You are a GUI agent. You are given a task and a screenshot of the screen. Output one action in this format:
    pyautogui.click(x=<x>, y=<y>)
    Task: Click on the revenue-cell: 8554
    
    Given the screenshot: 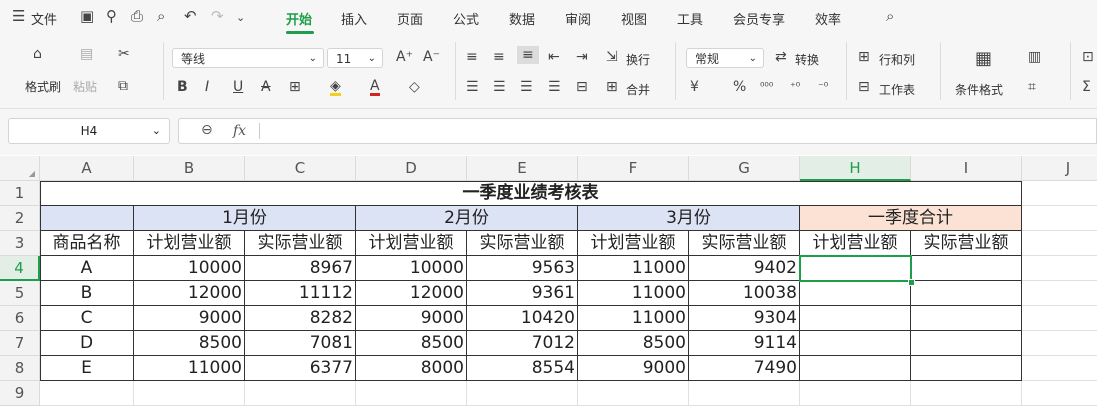 What is the action you would take?
    pyautogui.click(x=522, y=368)
    